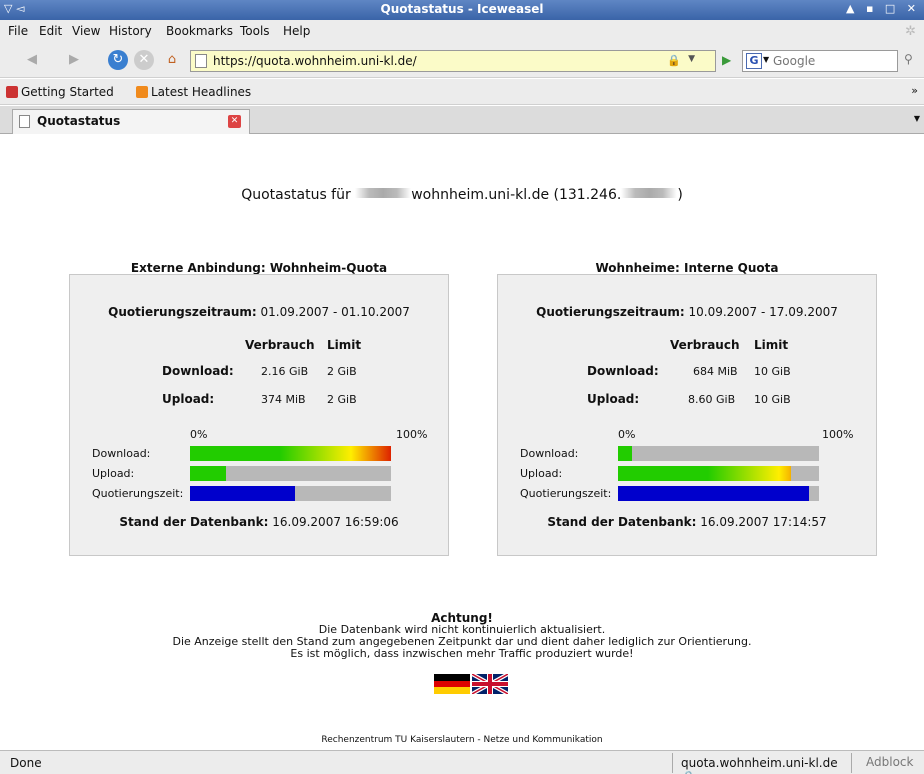  What do you see at coordinates (86, 31) in the screenshot?
I see `menu-view: View` at bounding box center [86, 31].